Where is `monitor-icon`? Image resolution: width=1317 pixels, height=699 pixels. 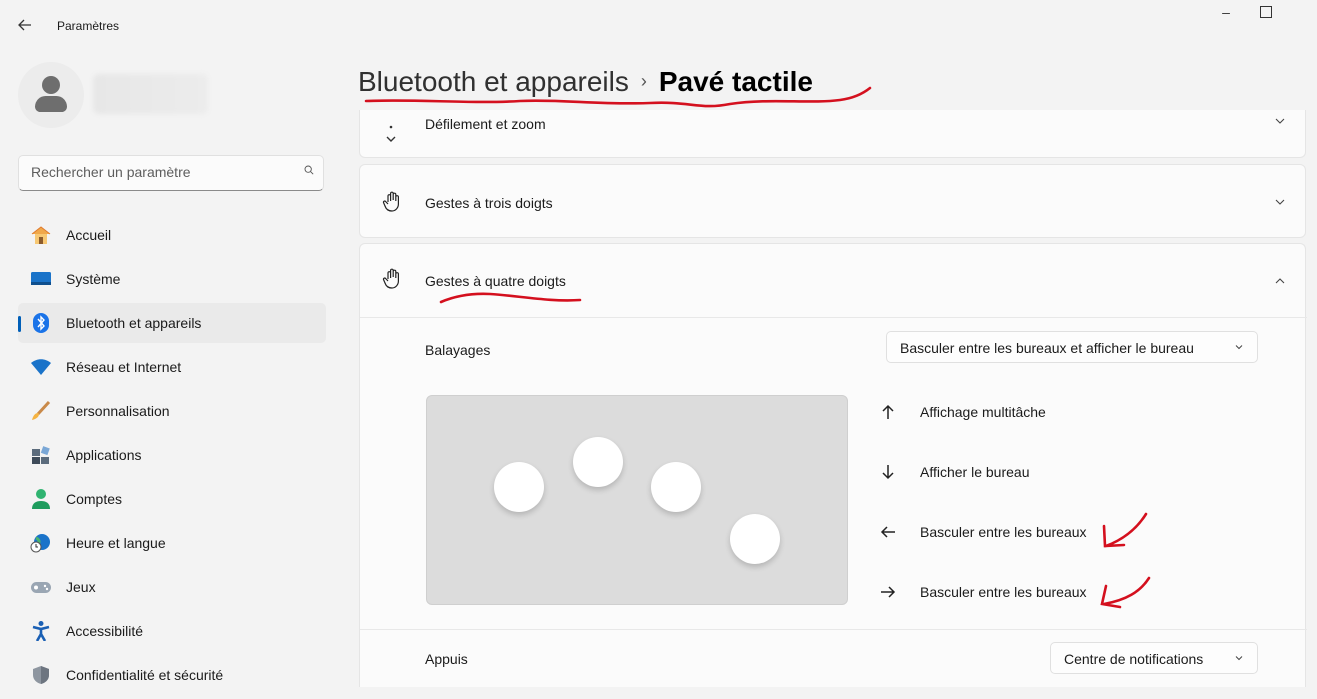 monitor-icon is located at coordinates (41, 278).